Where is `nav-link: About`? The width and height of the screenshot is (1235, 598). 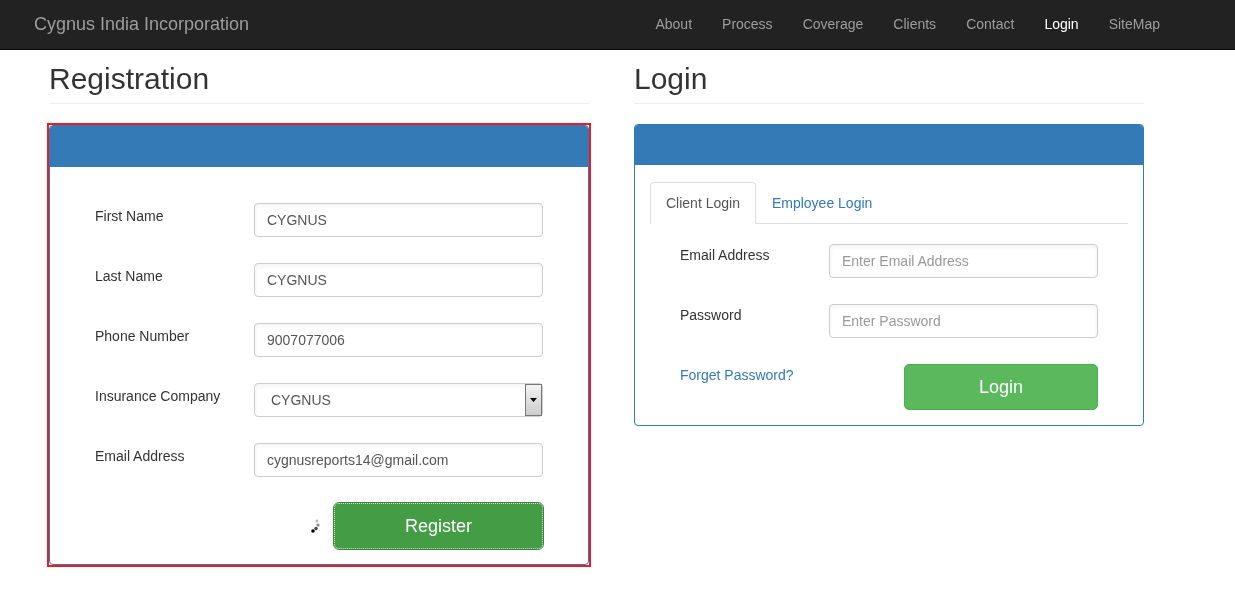 nav-link: About is located at coordinates (674, 24).